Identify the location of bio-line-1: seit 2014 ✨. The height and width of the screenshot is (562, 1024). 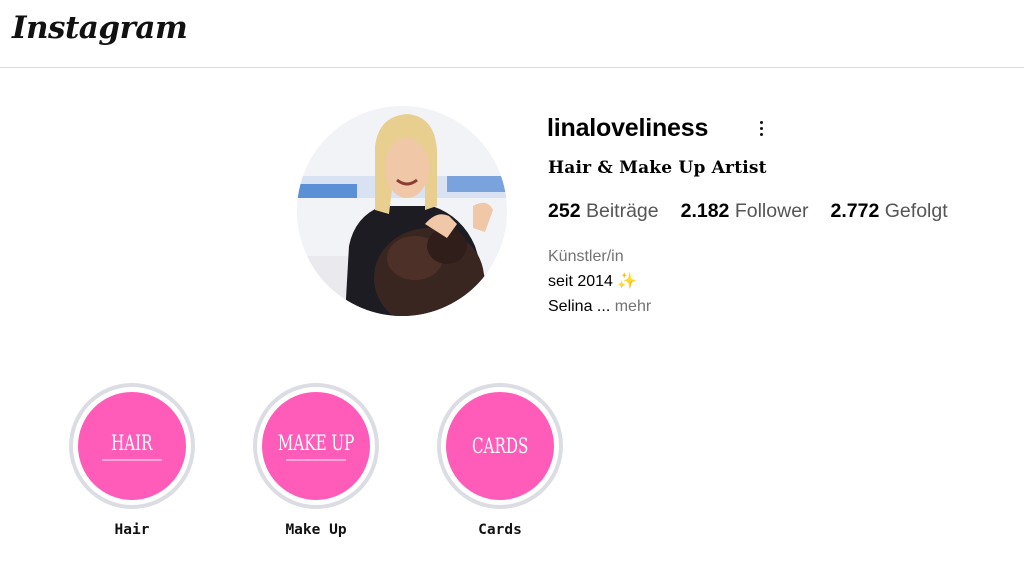
(599, 281).